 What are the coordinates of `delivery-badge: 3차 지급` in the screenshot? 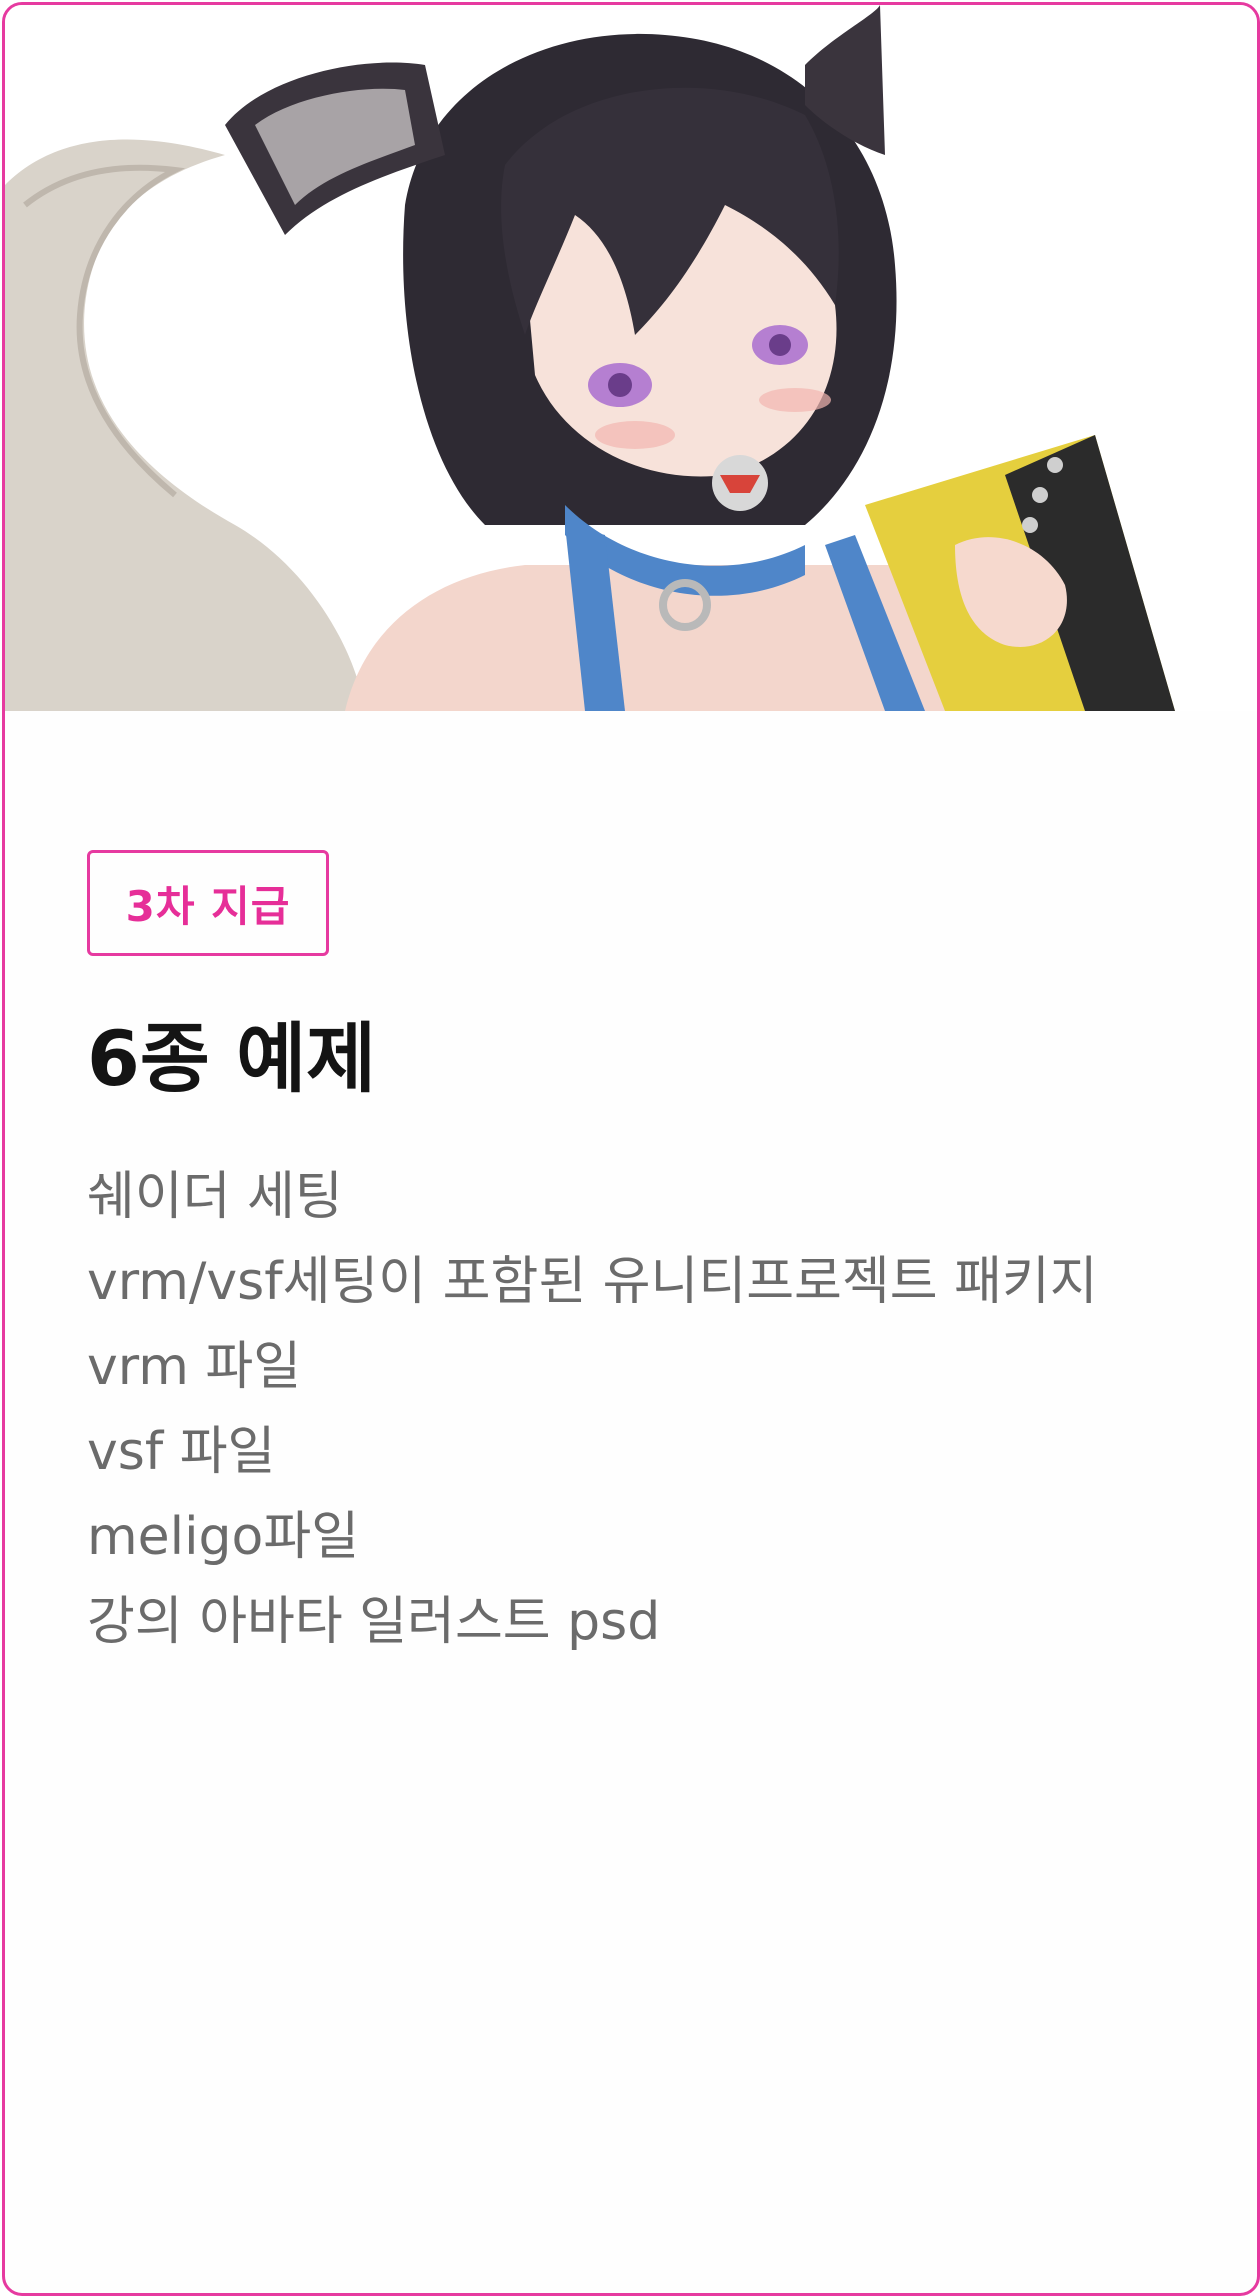 It's located at (208, 903).